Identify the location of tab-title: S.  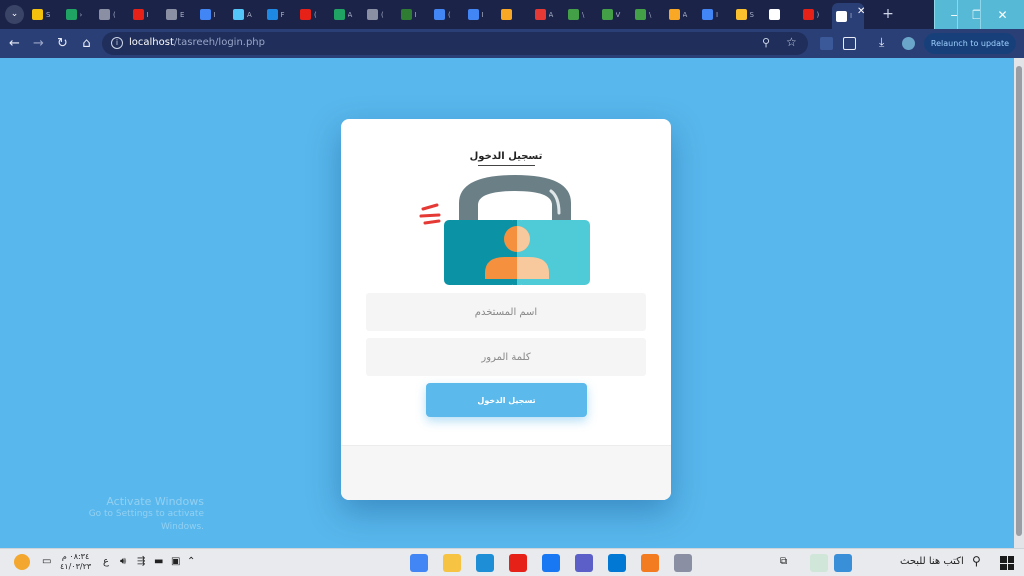
(751, 14).